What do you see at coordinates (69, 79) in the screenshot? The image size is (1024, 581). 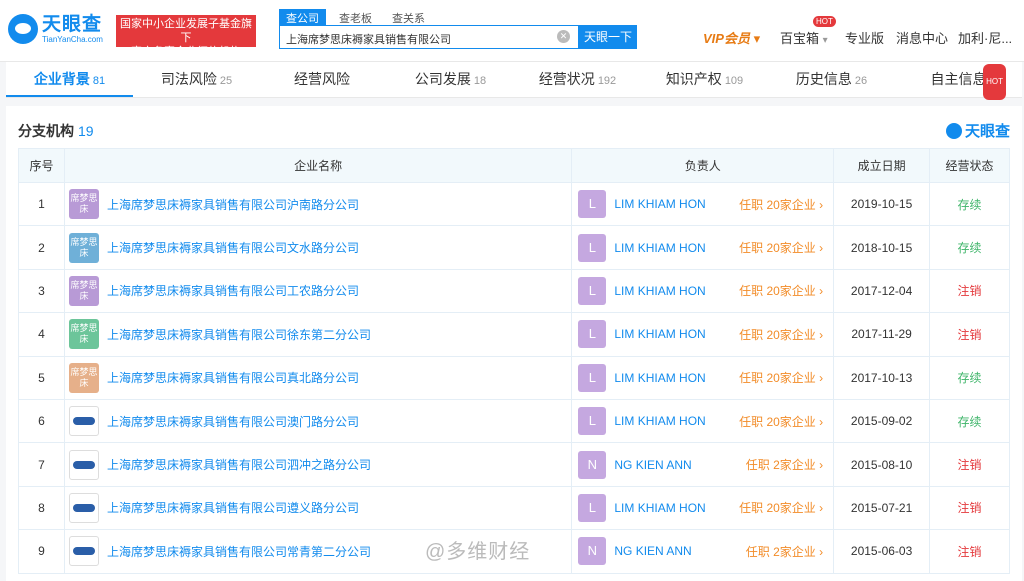 I see `tab-enterprise-background: 企业背景 81` at bounding box center [69, 79].